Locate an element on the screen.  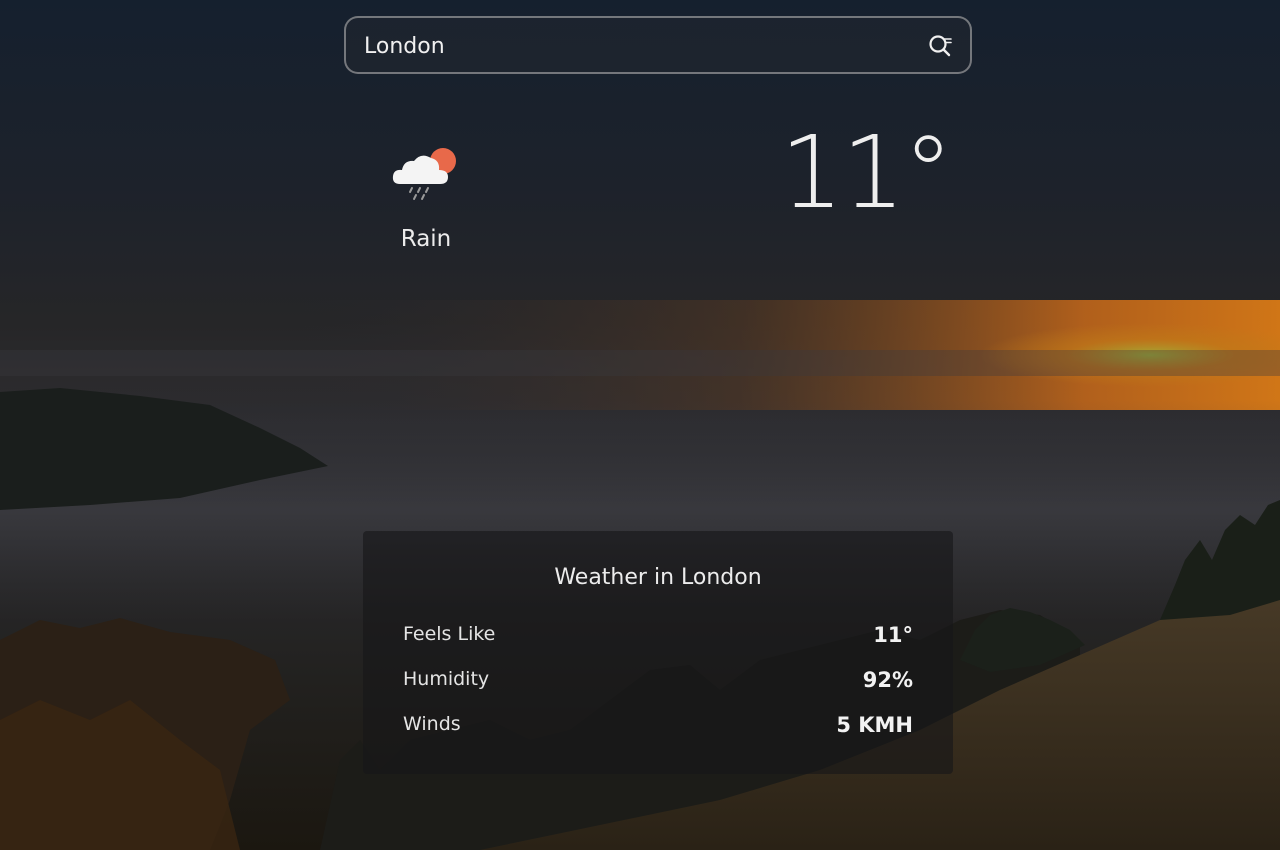
winds-value: 5 KMH is located at coordinates (874, 725).